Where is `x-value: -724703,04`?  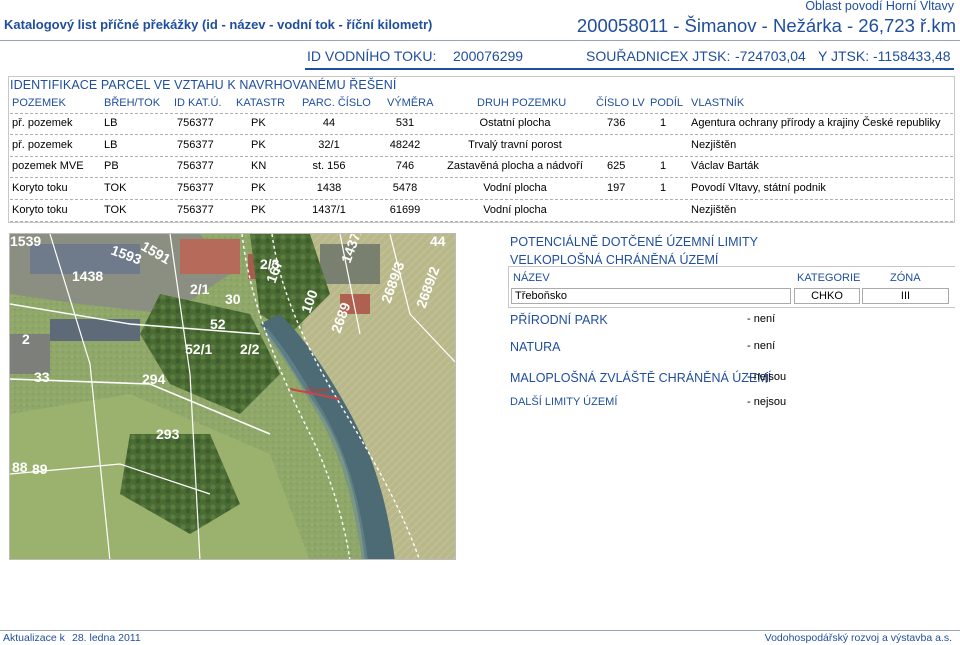
x-value: -724703,04 is located at coordinates (770, 56).